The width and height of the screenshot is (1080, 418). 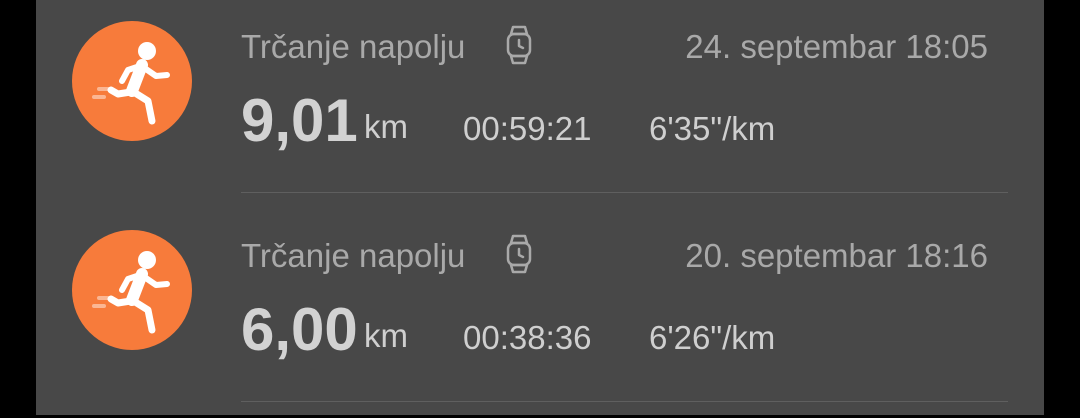 What do you see at coordinates (712, 337) in the screenshot?
I see `pace-value: 6'26"/km` at bounding box center [712, 337].